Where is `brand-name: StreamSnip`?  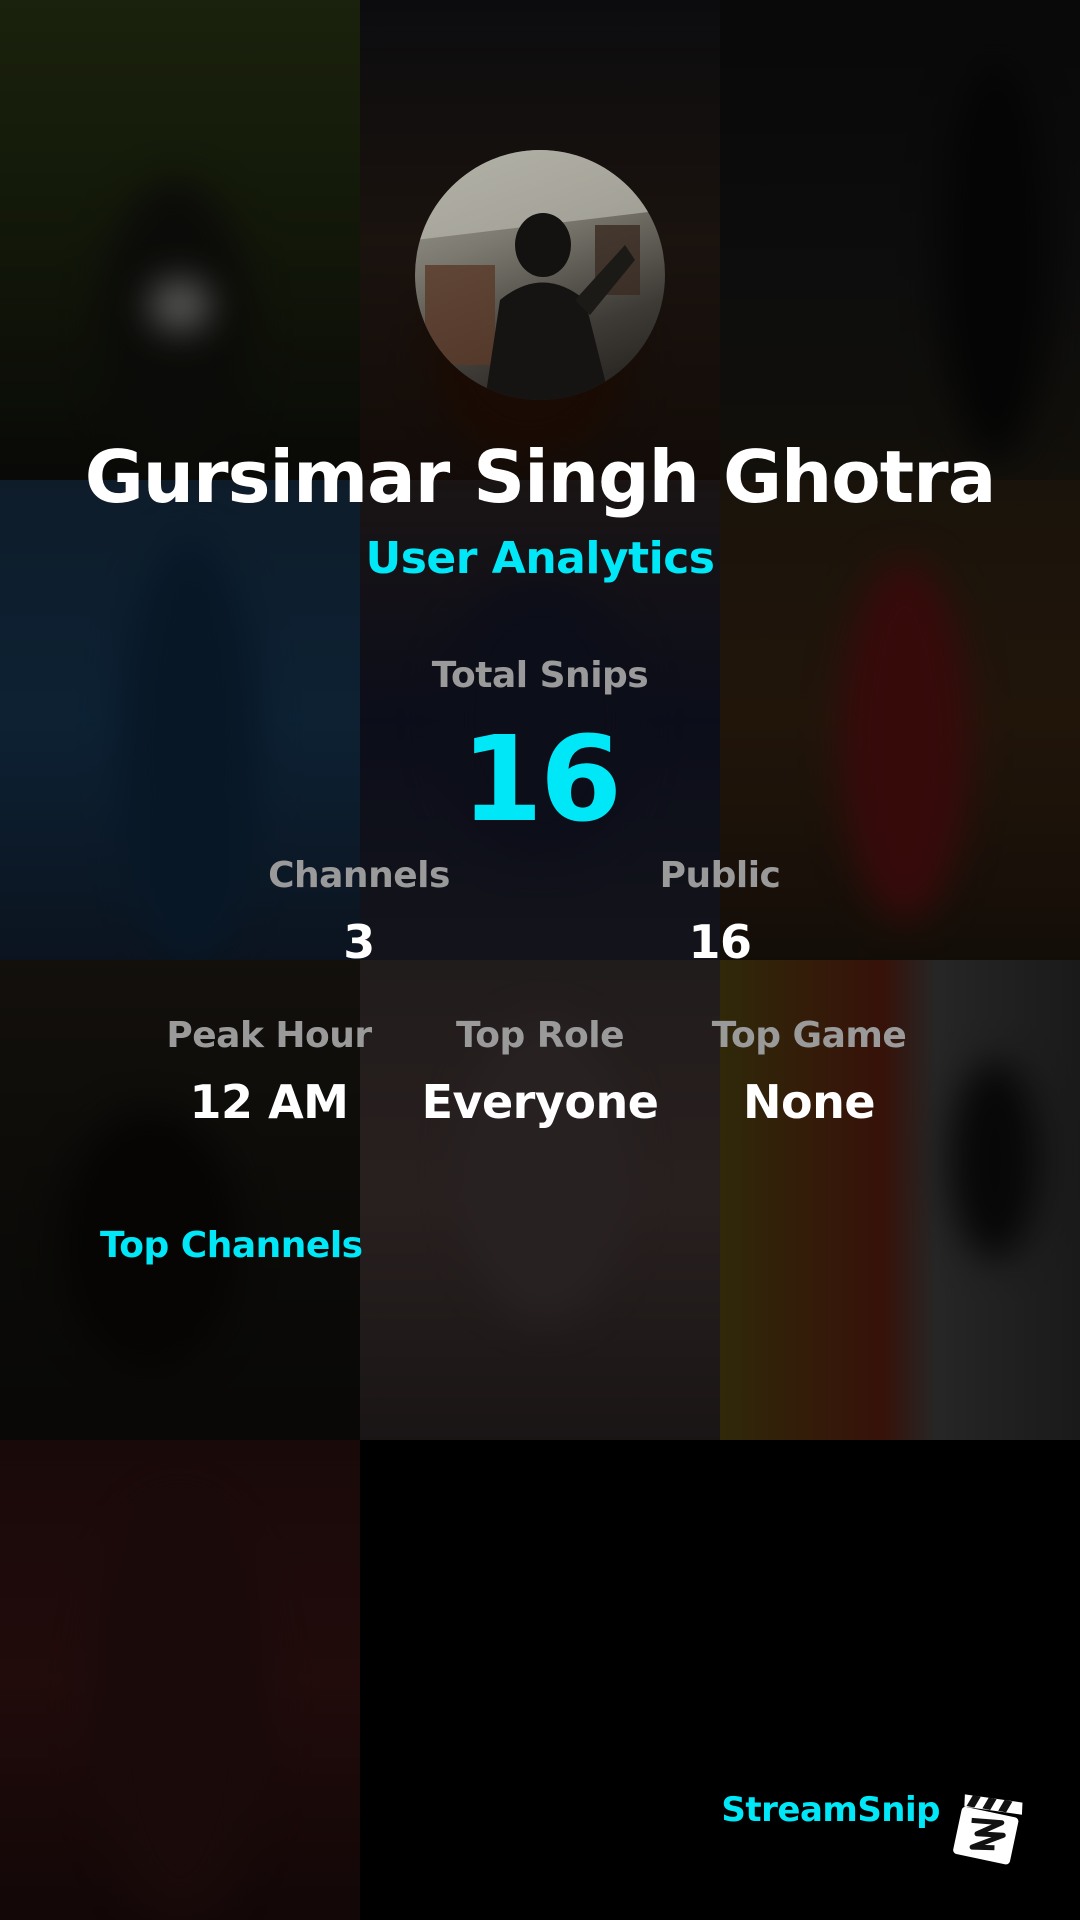
brand-name: StreamSnip is located at coordinates (830, 1810).